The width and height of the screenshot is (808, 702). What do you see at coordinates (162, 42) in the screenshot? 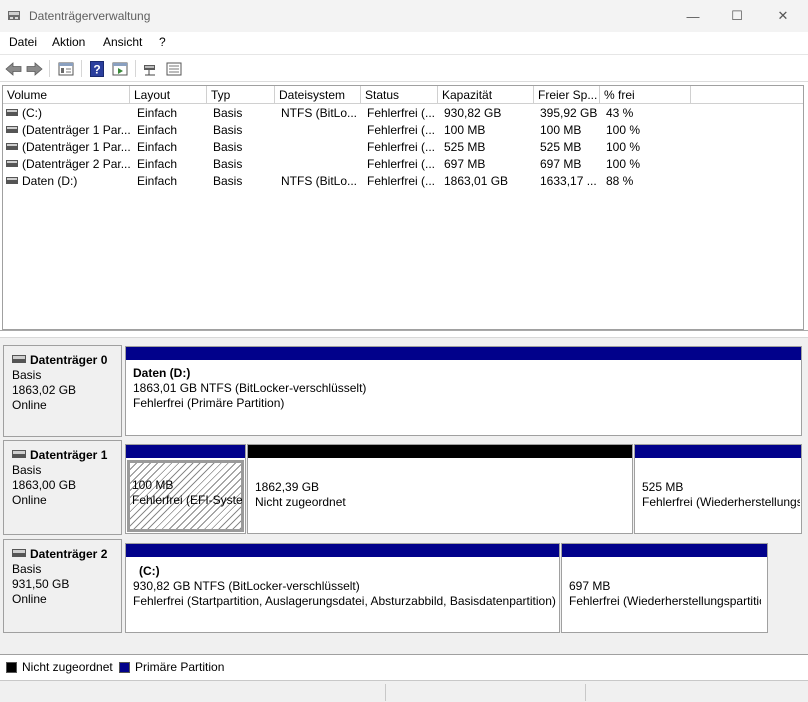
I see `menu-help: ?` at bounding box center [162, 42].